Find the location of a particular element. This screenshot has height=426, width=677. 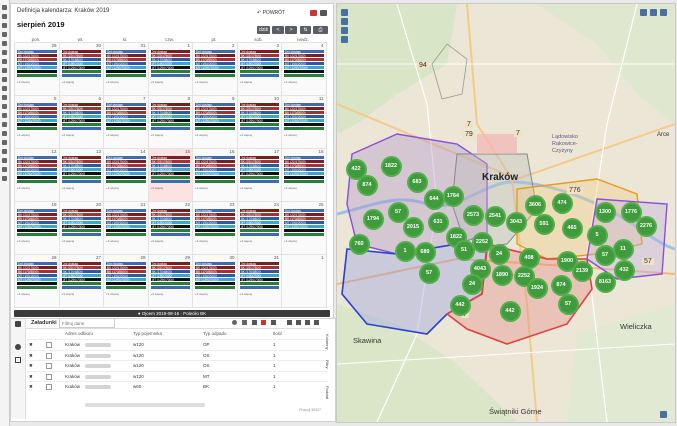

logout-icon is located at coordinates (4, 178).